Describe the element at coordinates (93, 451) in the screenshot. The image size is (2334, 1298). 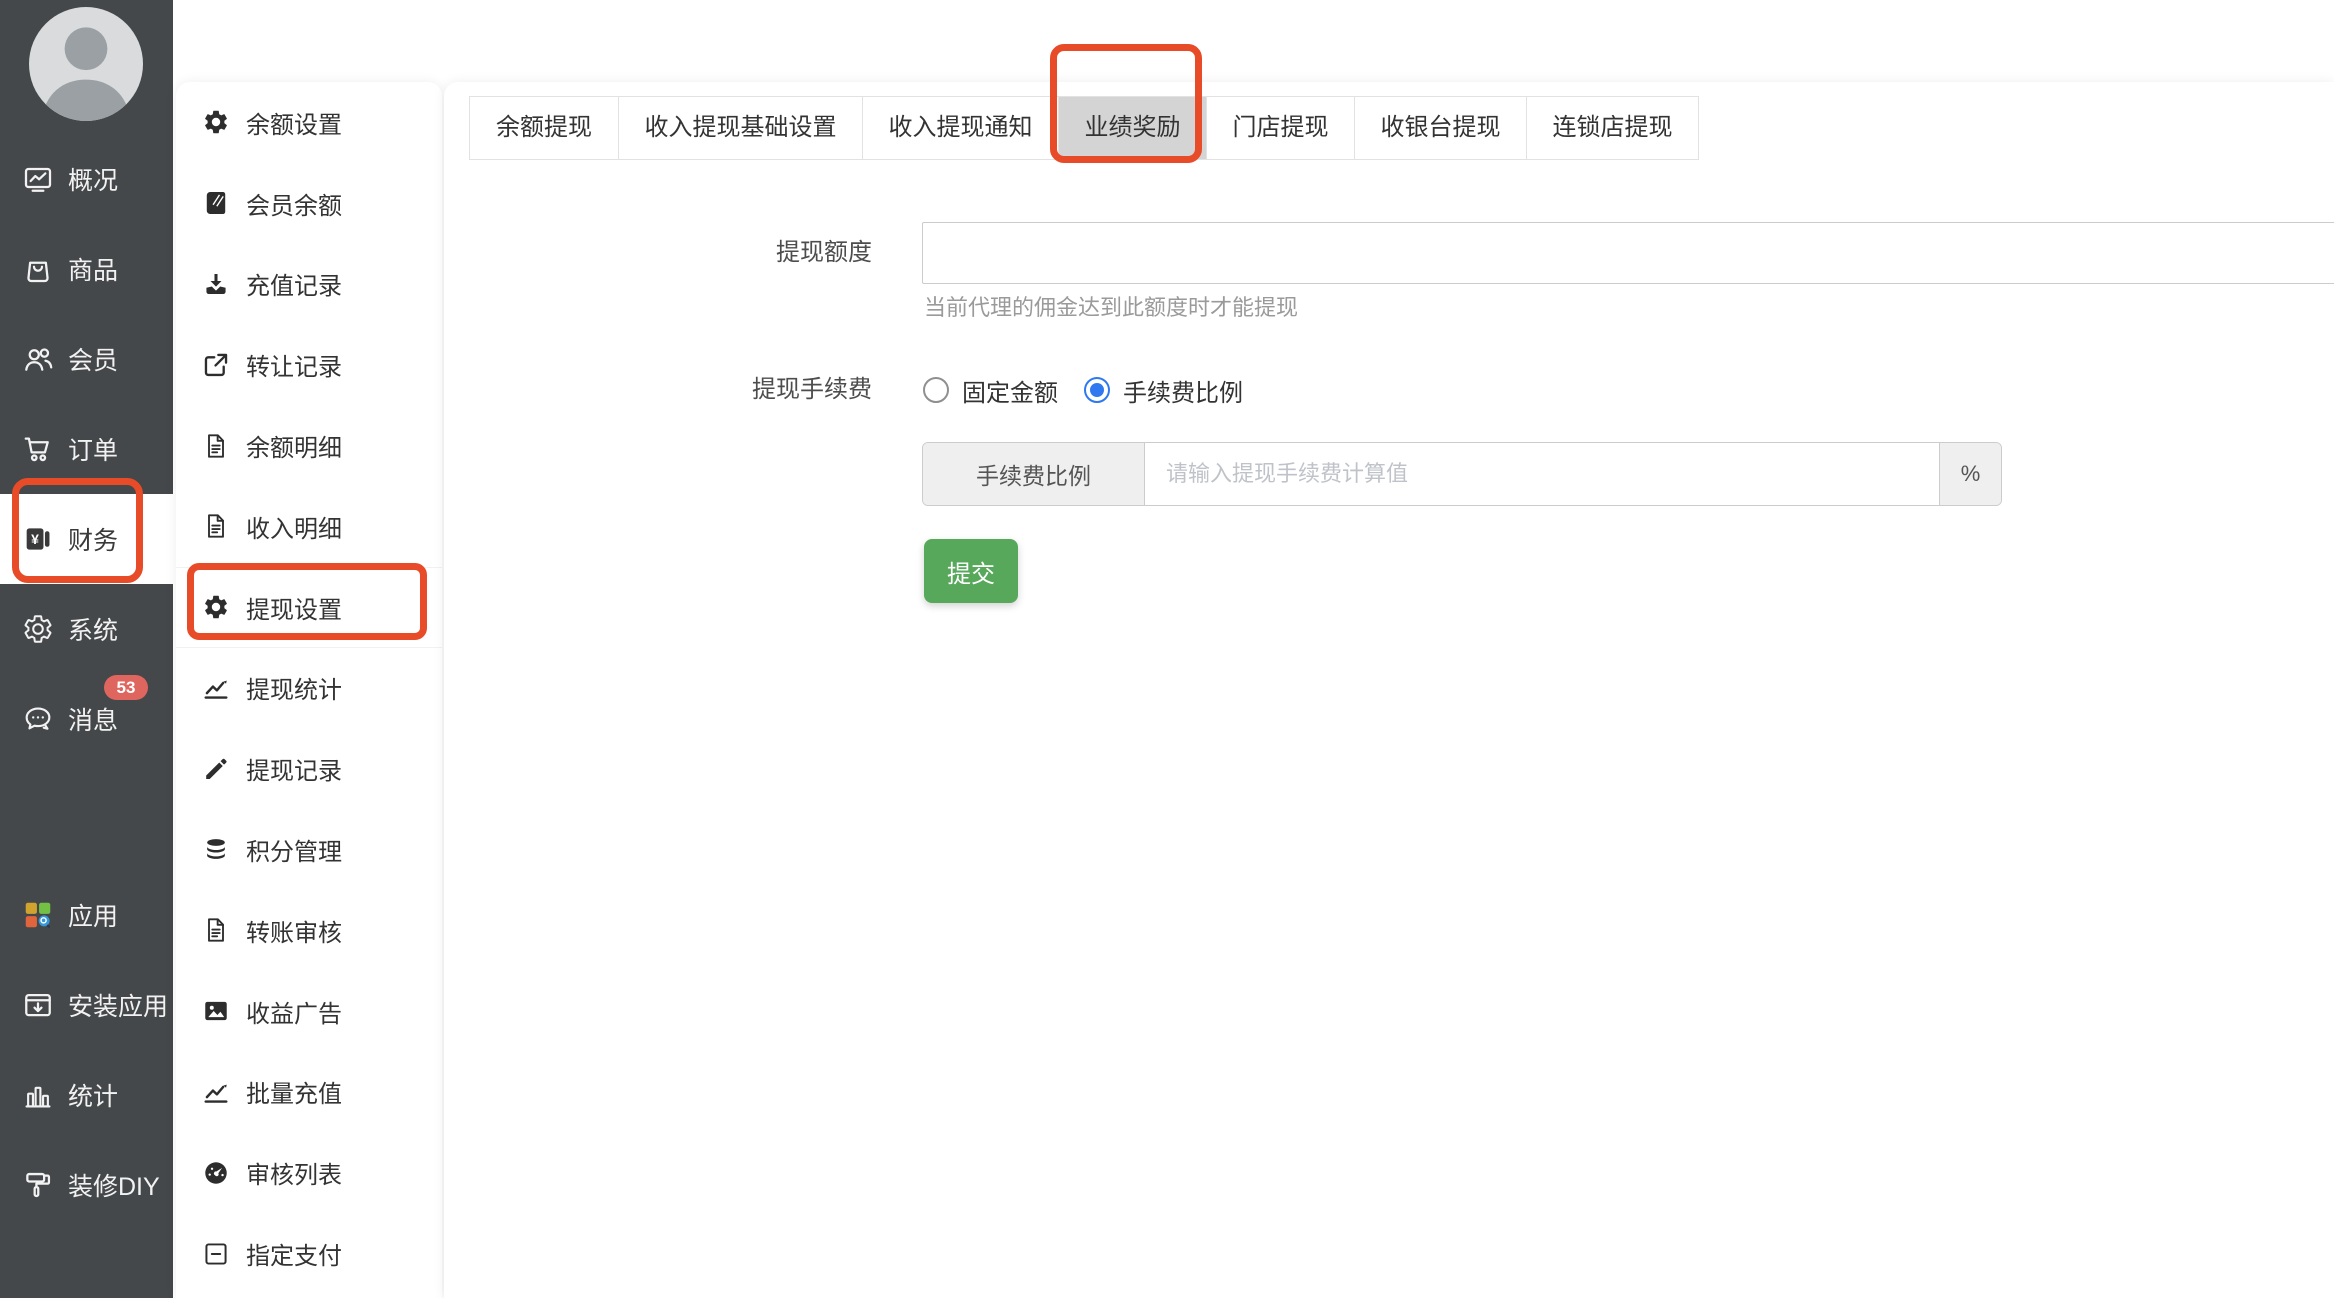
I see `sidebar-item-label: 订单` at that location.